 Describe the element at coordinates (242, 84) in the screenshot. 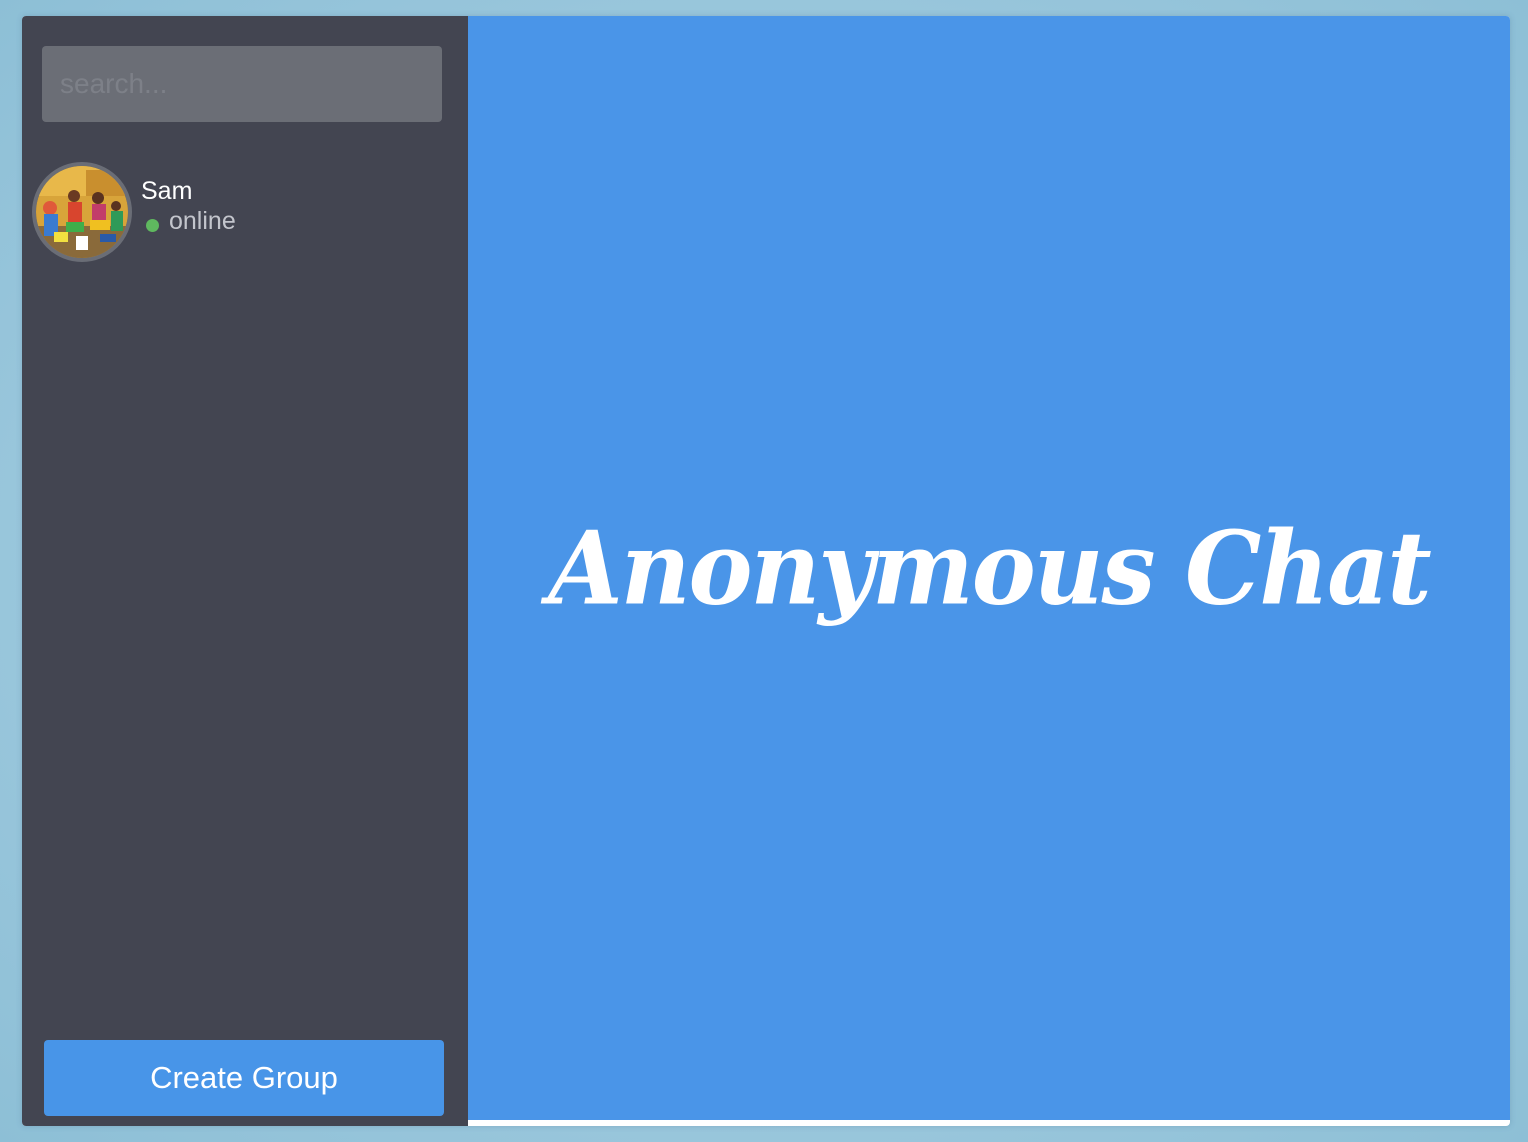

I see `search-input` at that location.